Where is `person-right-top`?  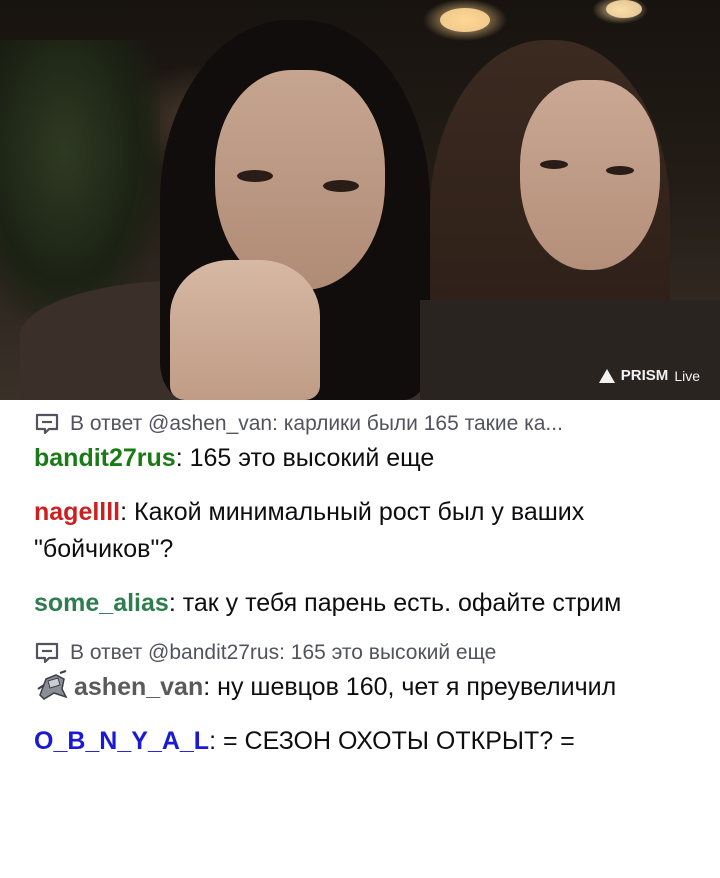 person-right-top is located at coordinates (570, 350).